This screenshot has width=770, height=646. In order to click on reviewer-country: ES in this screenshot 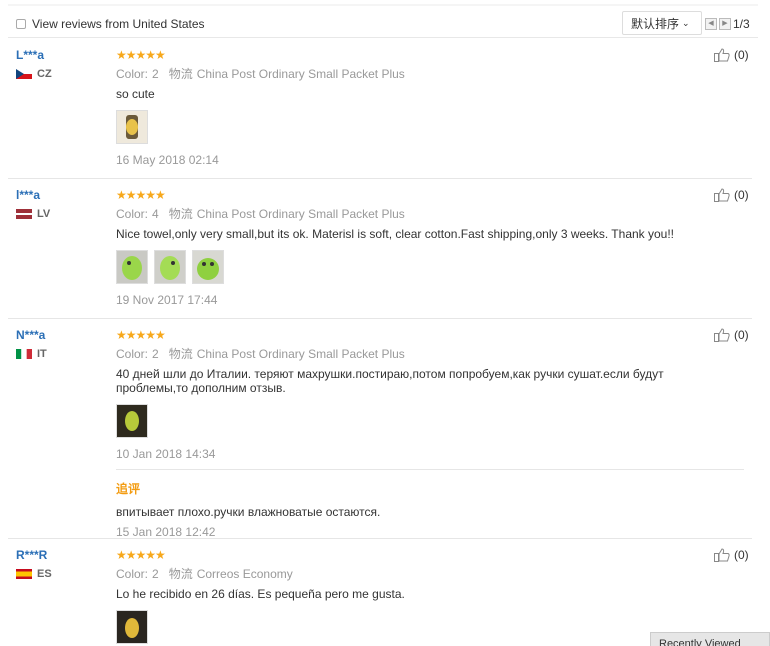, I will do `click(34, 574)`.